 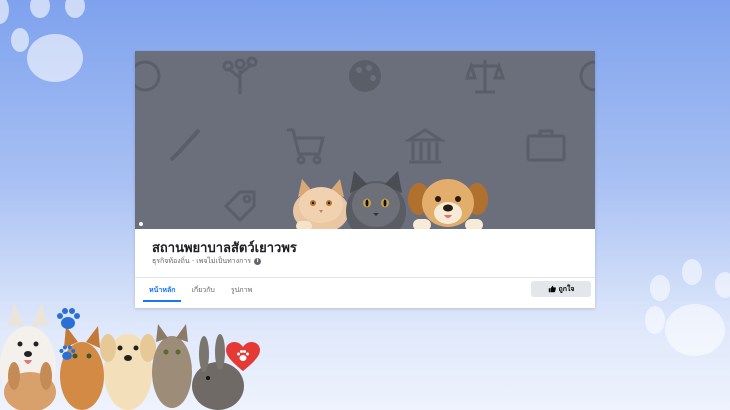 I want to click on like-button: ถูกใจ, so click(x=561, y=289).